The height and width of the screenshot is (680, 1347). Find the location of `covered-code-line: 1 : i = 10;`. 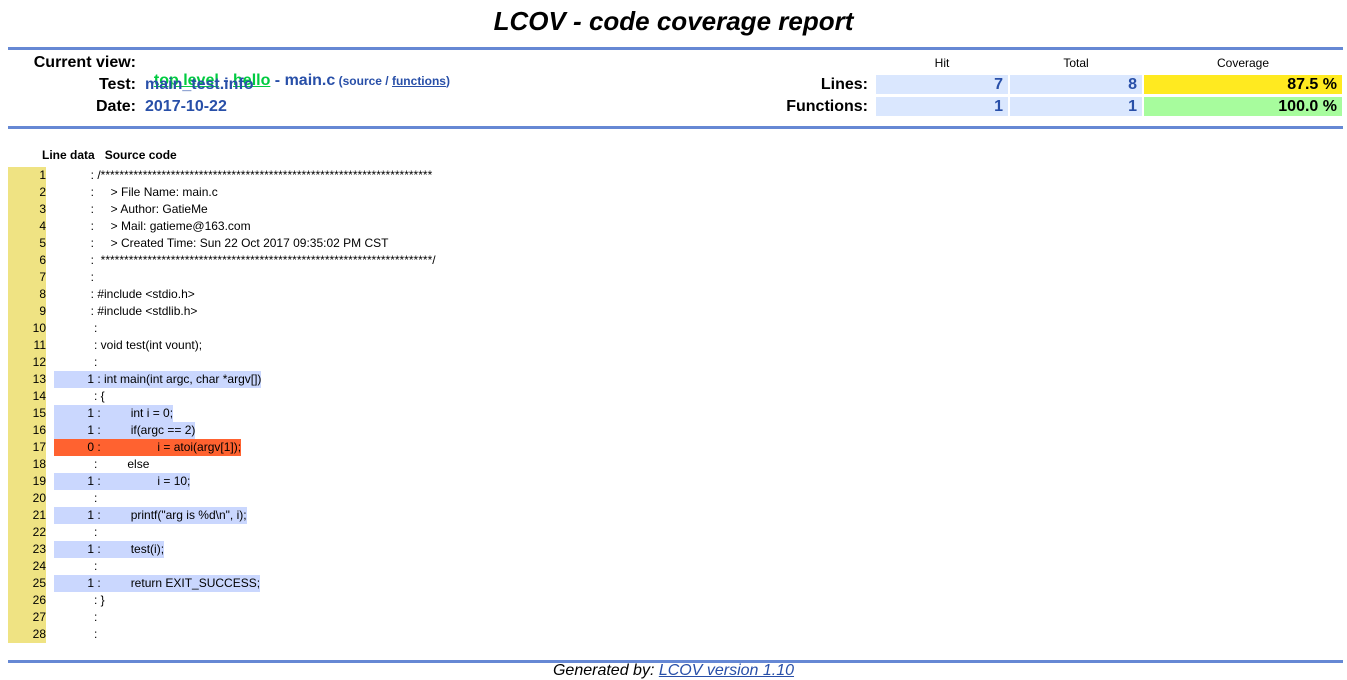

covered-code-line: 1 : i = 10; is located at coordinates (122, 481).